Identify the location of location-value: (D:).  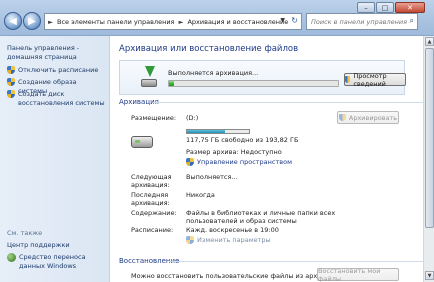
(192, 118).